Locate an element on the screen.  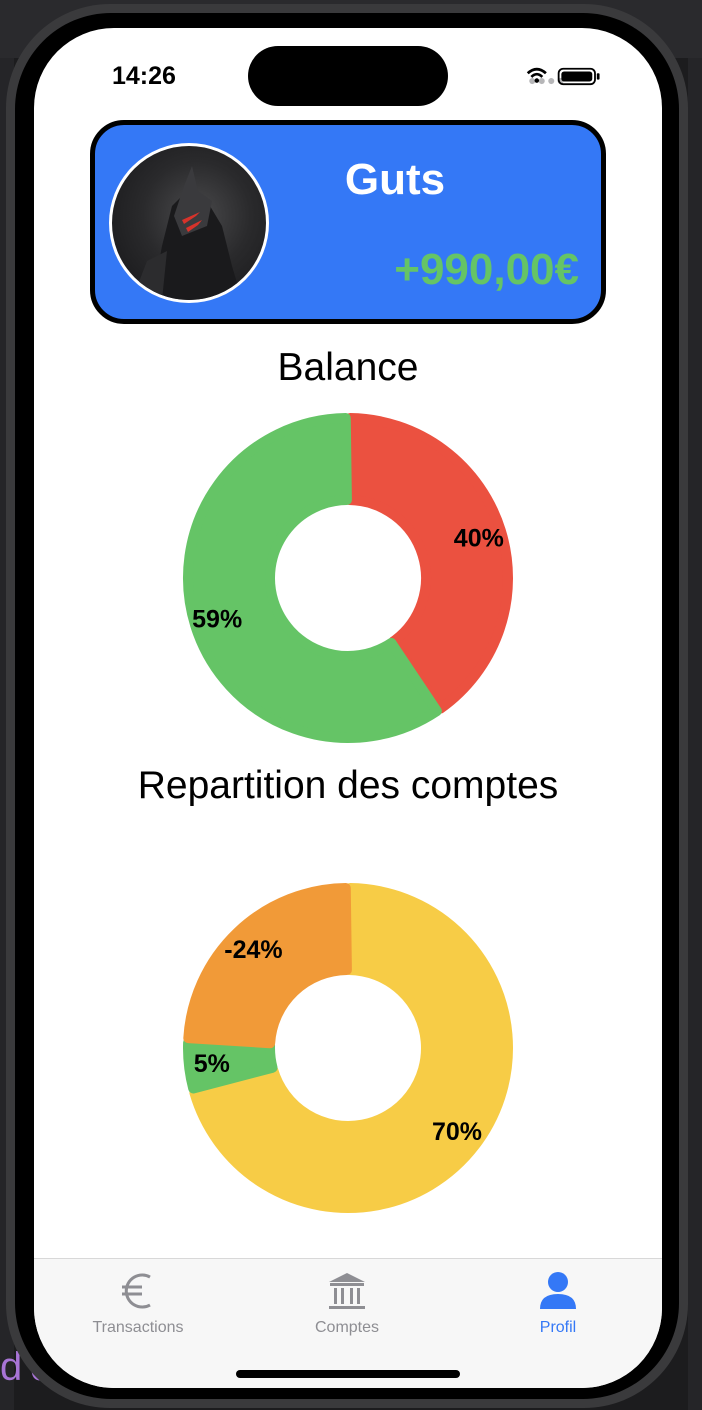
balance-donut-chart: 40% 59% is located at coordinates (348, 578).